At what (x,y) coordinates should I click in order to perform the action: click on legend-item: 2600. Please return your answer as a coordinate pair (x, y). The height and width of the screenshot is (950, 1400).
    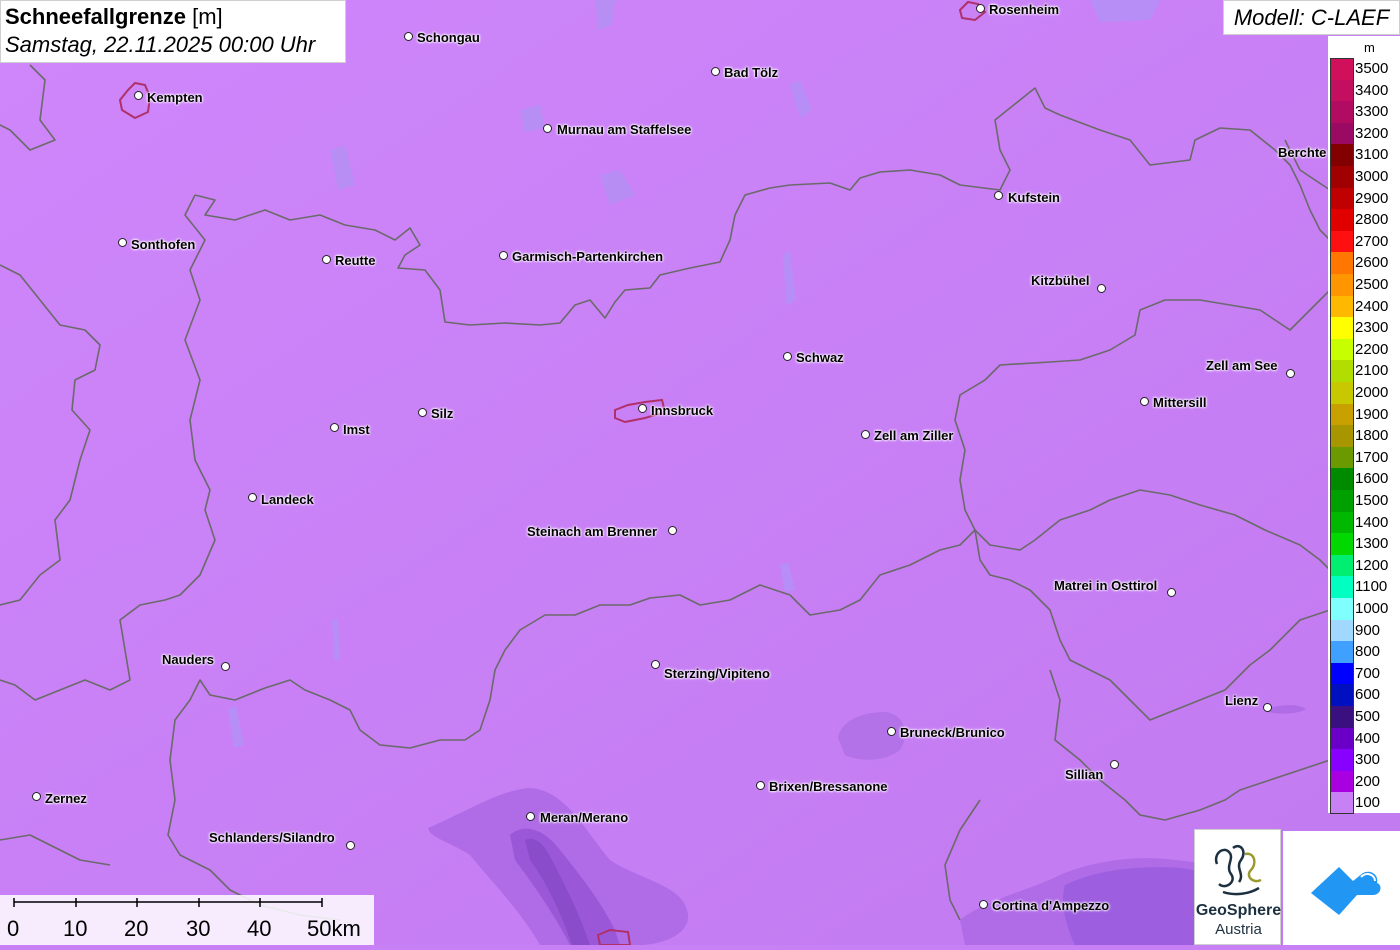
    Looking at the image, I should click on (1364, 263).